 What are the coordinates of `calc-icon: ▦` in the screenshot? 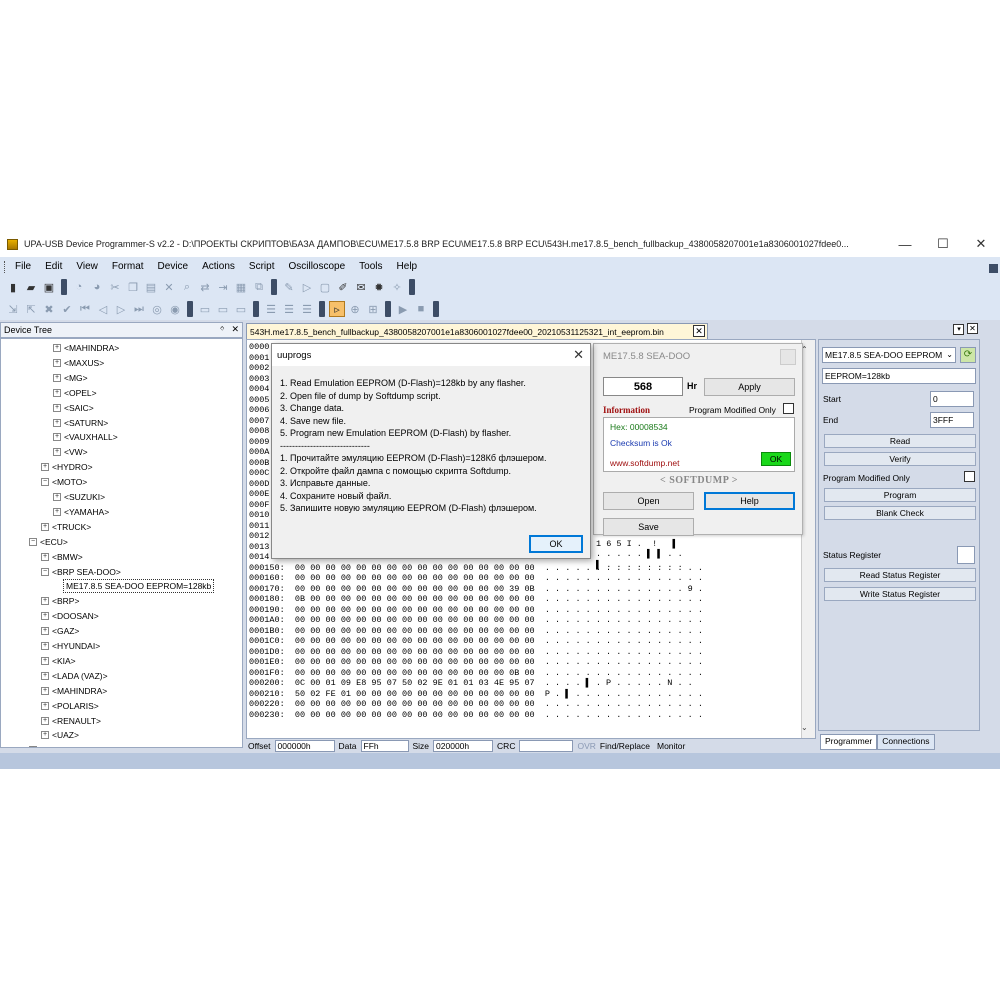 It's located at (241, 287).